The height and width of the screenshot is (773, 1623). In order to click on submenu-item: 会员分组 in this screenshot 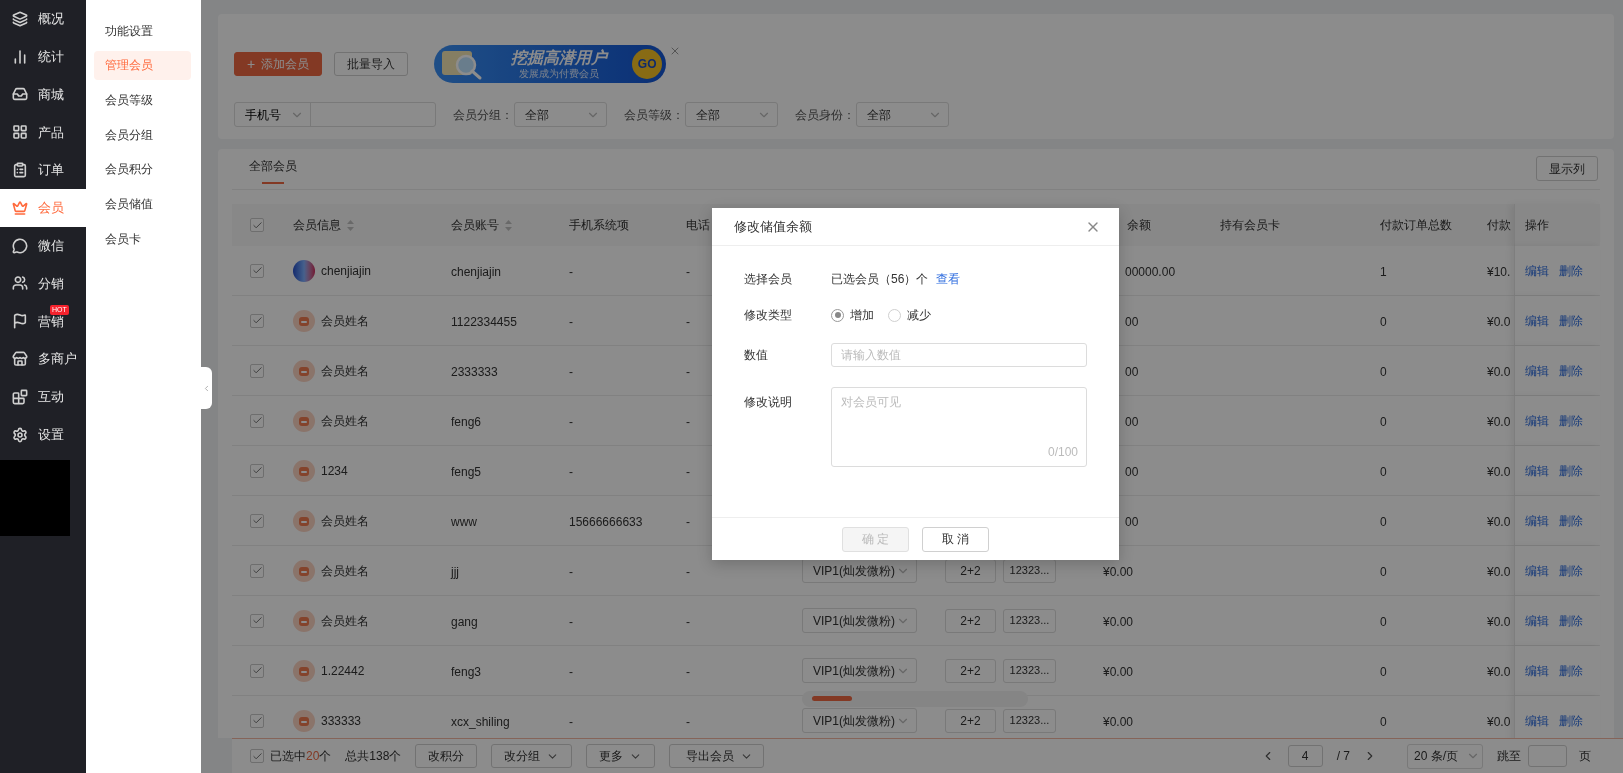, I will do `click(142, 135)`.